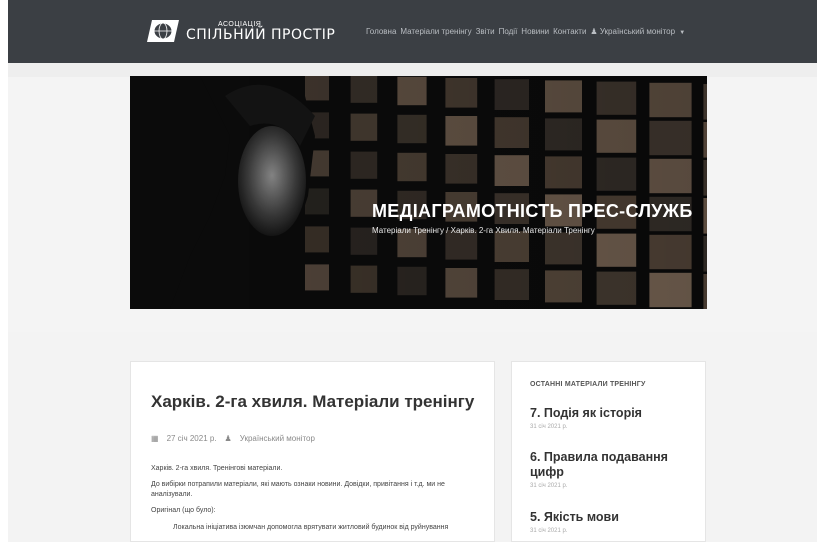 The height and width of the screenshot is (542, 817). Describe the element at coordinates (612, 517) in the screenshot. I see `sidebar-post-title: 5. Якість мови` at that location.